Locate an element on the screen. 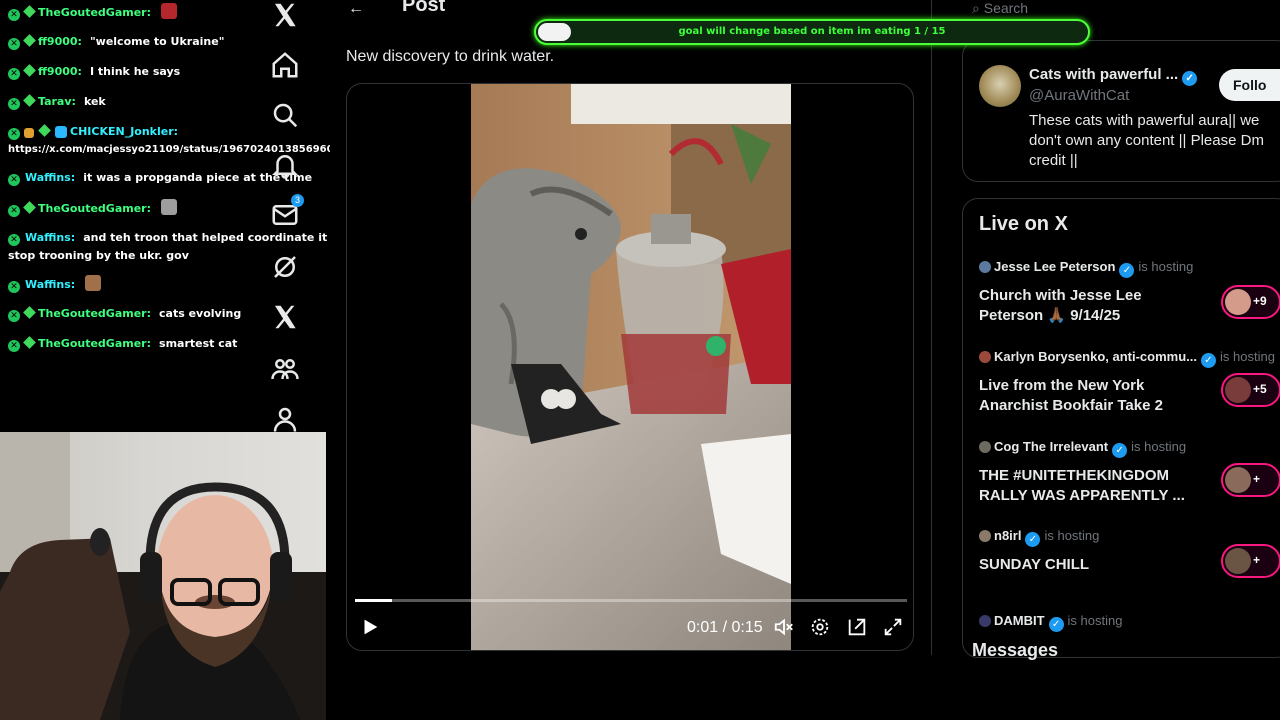 This screenshot has height=720, width=1280. search-input: ⌕ Search is located at coordinates (1000, 8).